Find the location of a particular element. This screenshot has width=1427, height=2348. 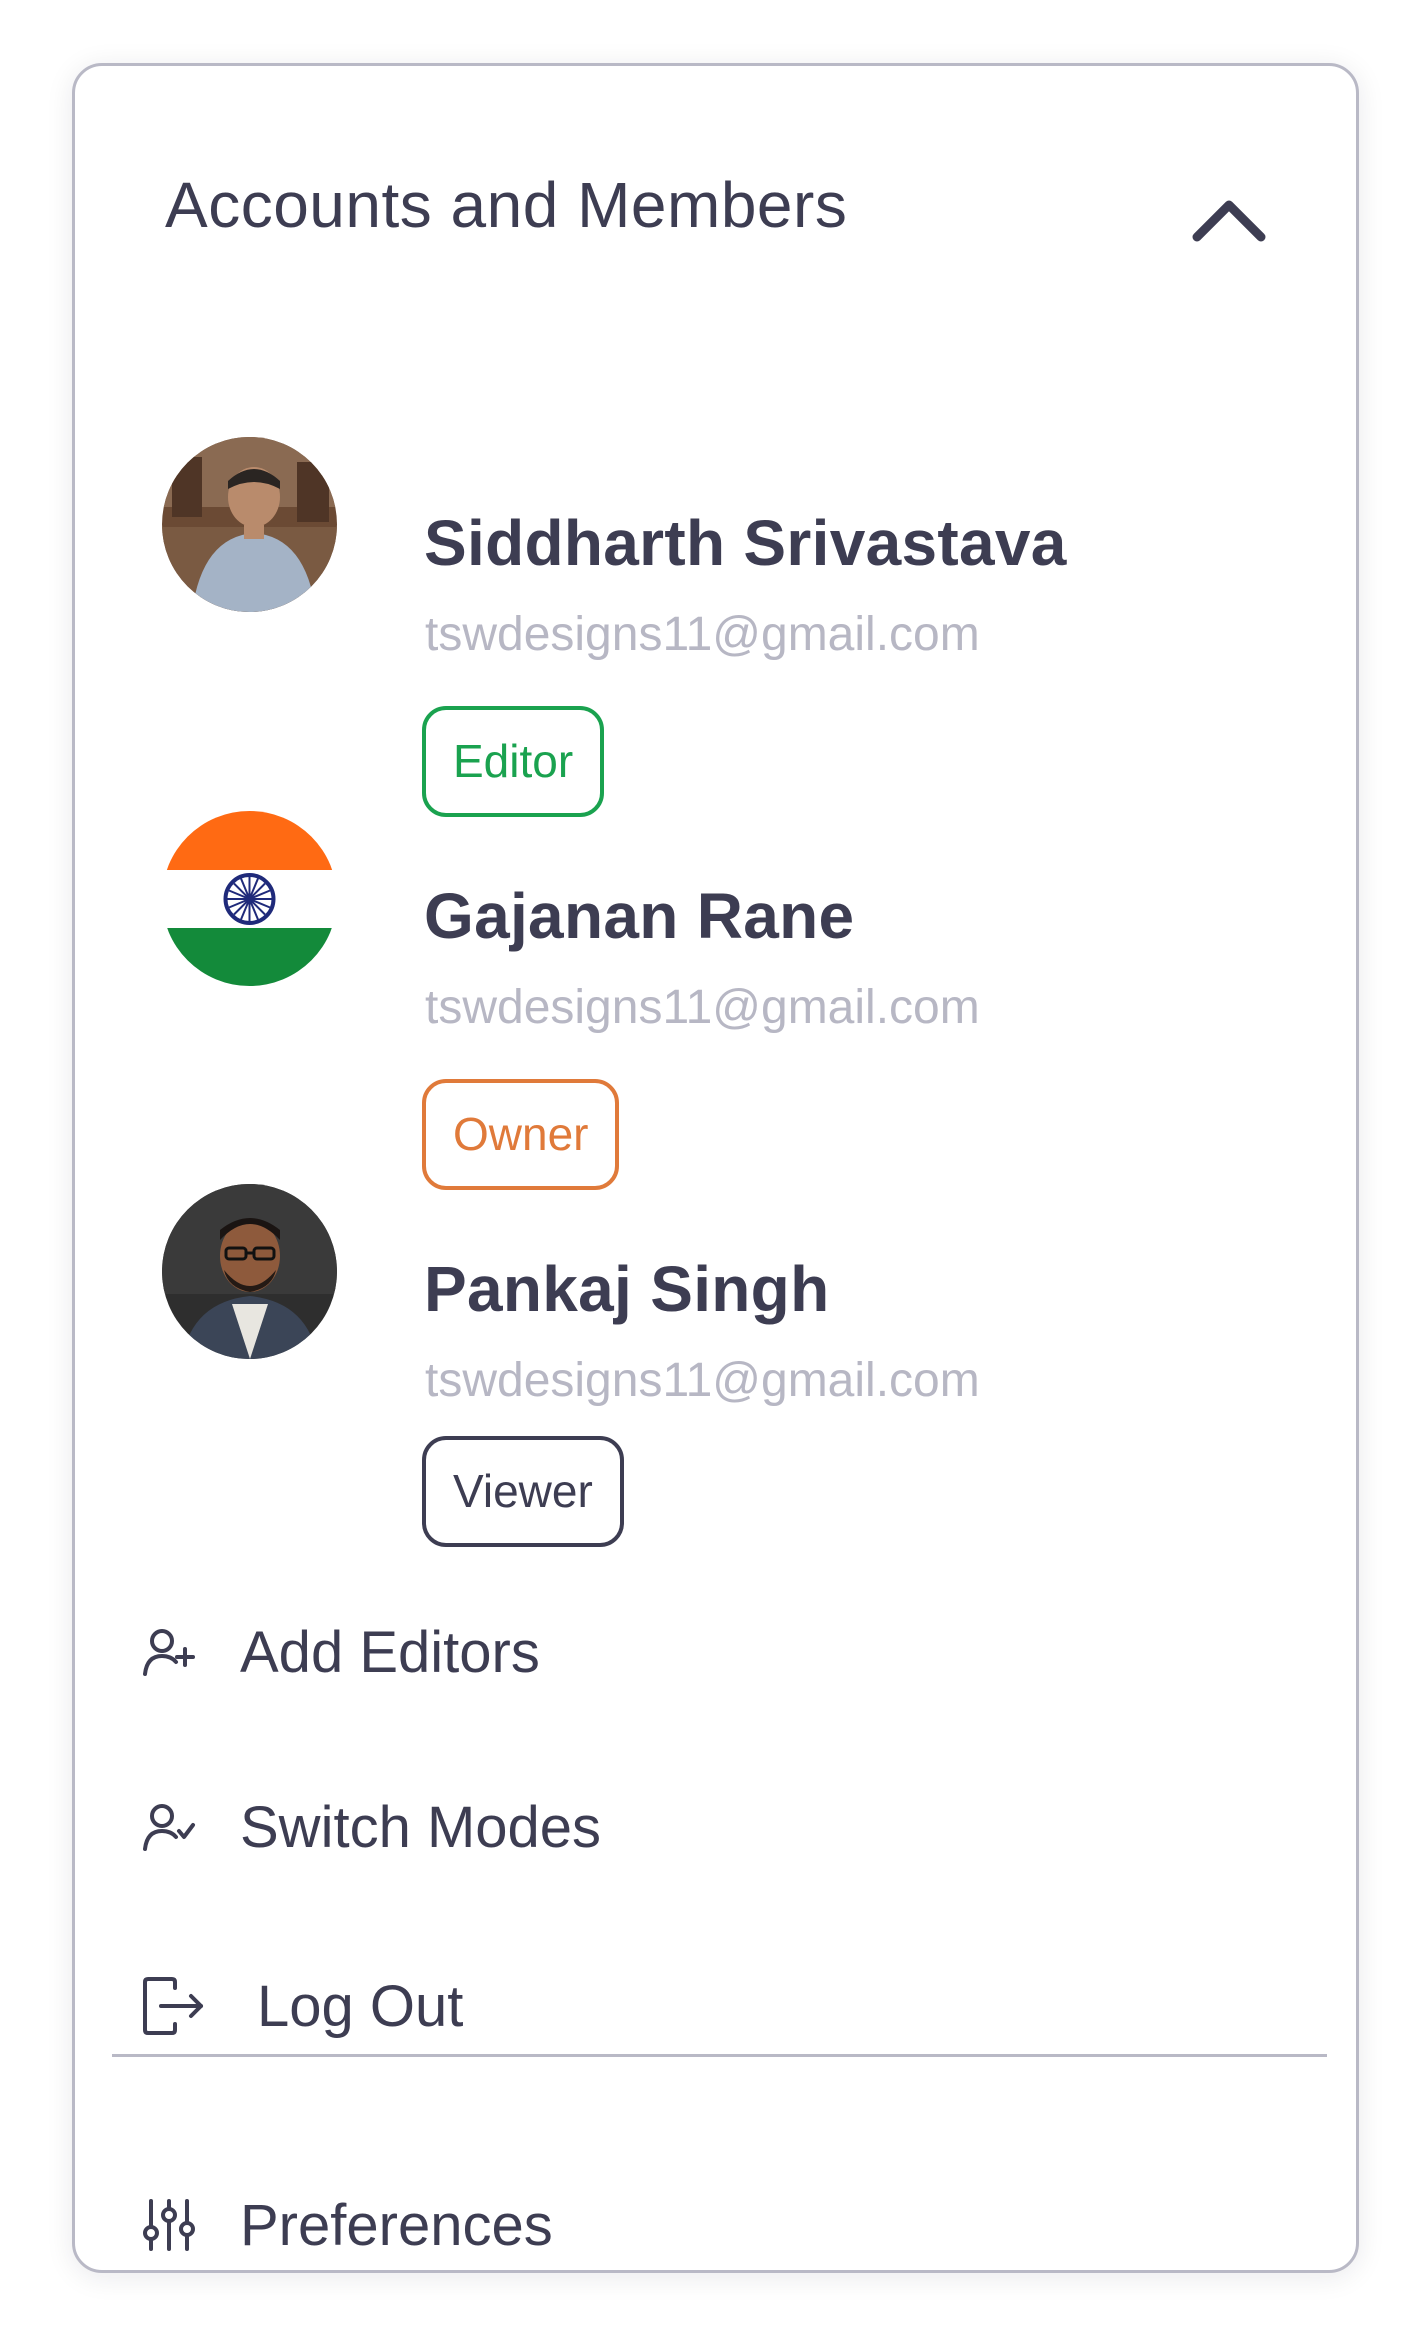

panel-title: Accounts and Members is located at coordinates (506, 205).